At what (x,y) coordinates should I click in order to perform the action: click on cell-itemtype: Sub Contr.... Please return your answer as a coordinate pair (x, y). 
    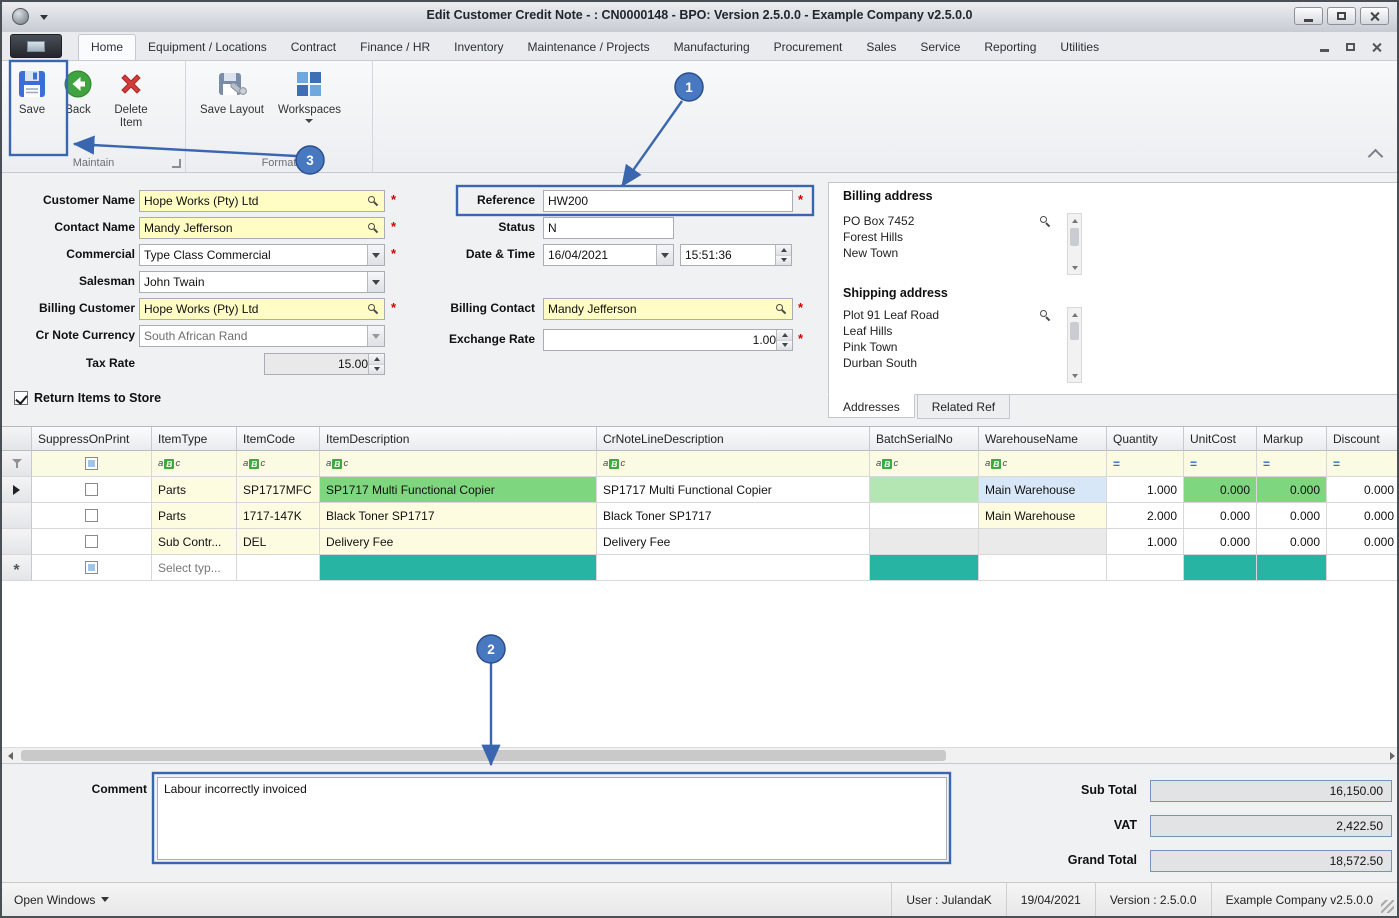
    Looking at the image, I should click on (194, 542).